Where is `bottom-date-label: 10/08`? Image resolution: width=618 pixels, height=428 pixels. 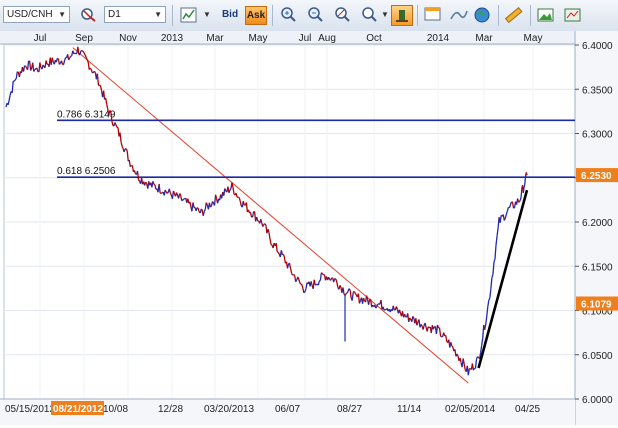
bottom-date-label: 10/08 is located at coordinates (115, 409).